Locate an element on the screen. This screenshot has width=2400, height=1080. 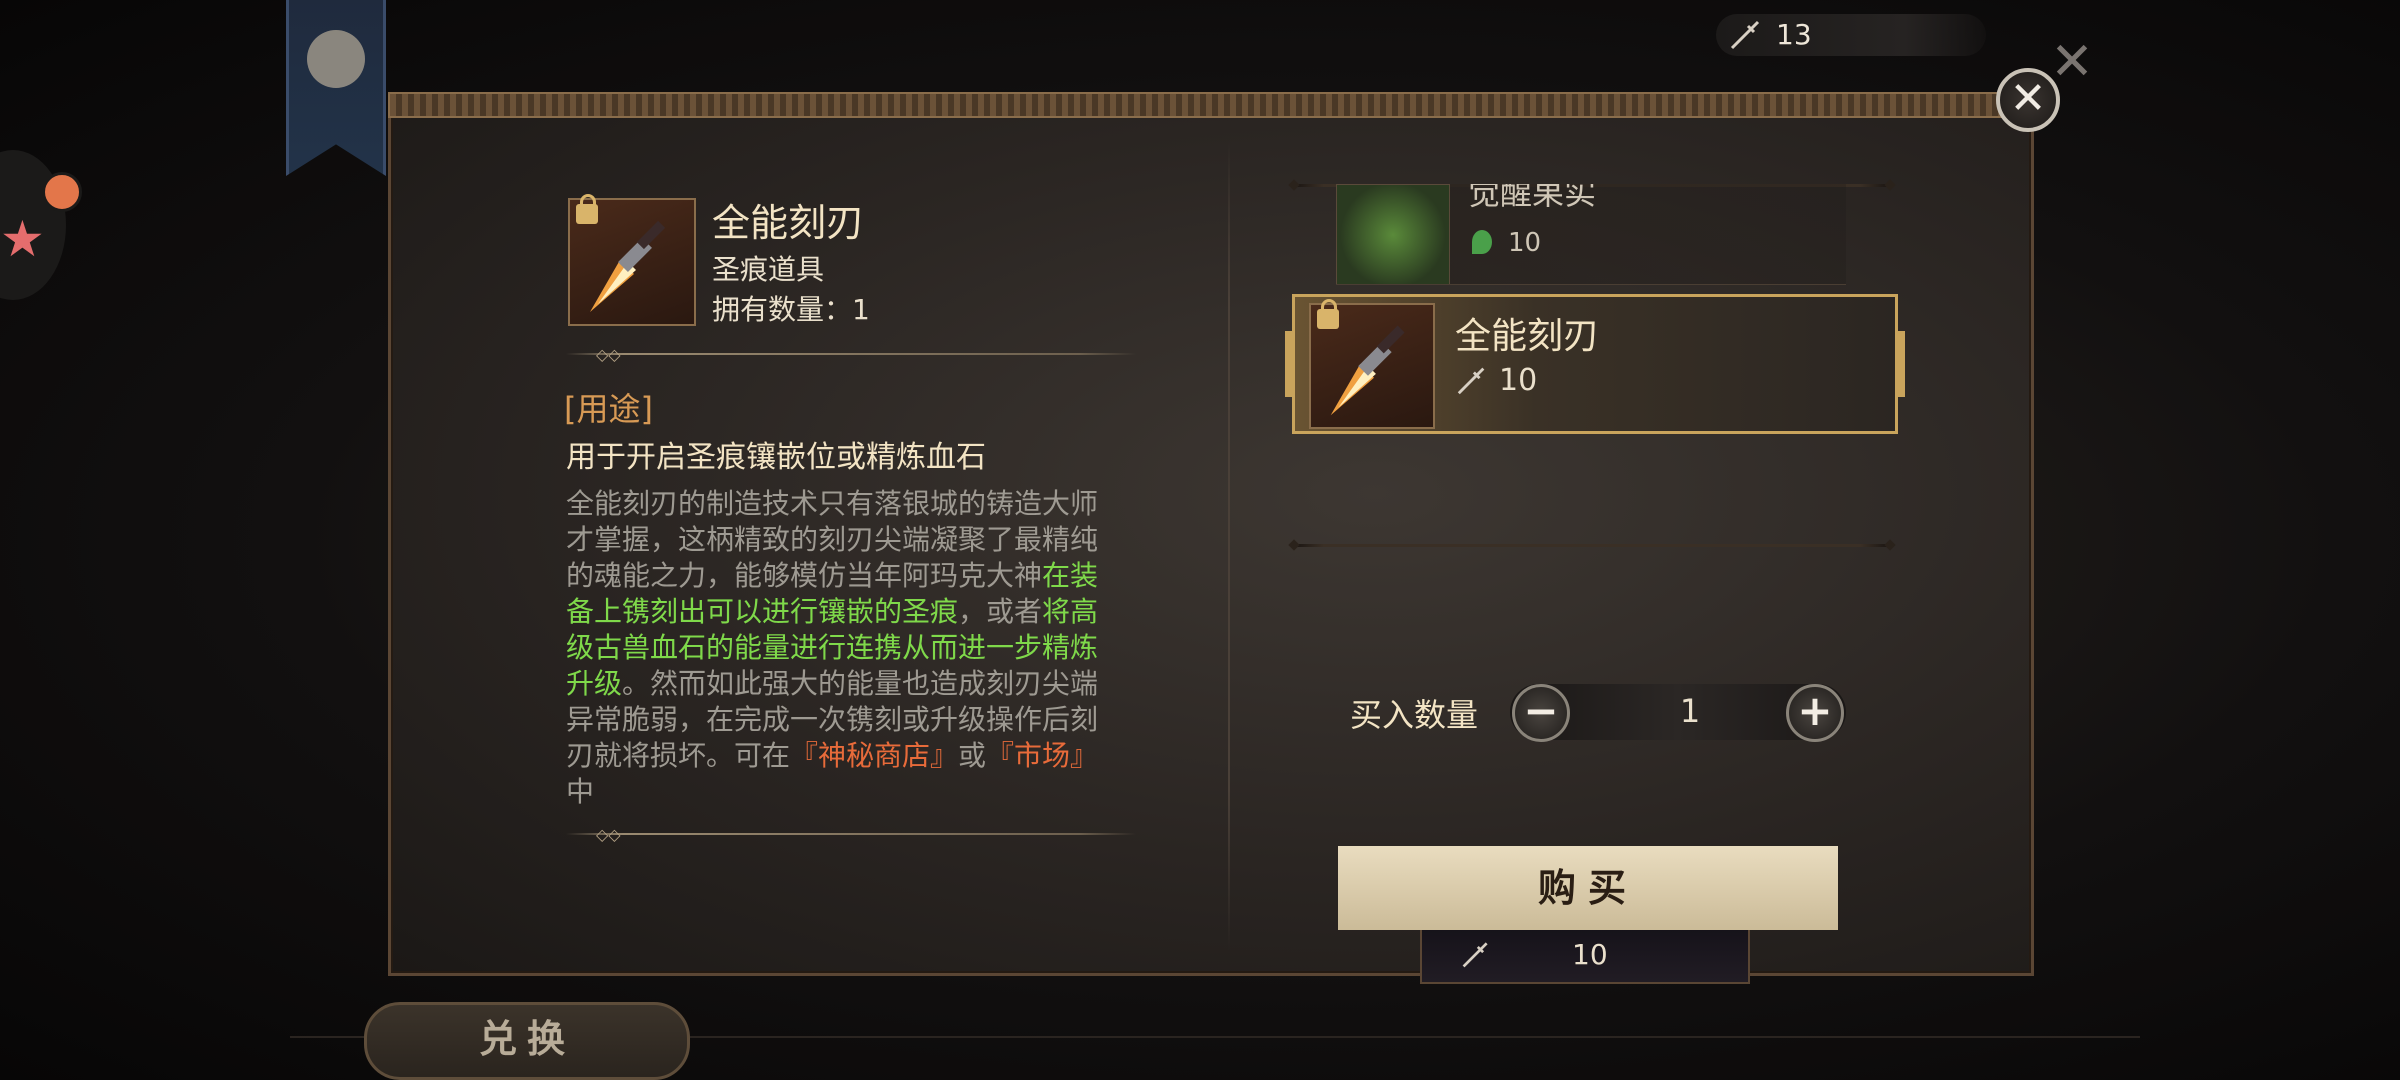
close-button: ✕ is located at coordinates (2028, 100).